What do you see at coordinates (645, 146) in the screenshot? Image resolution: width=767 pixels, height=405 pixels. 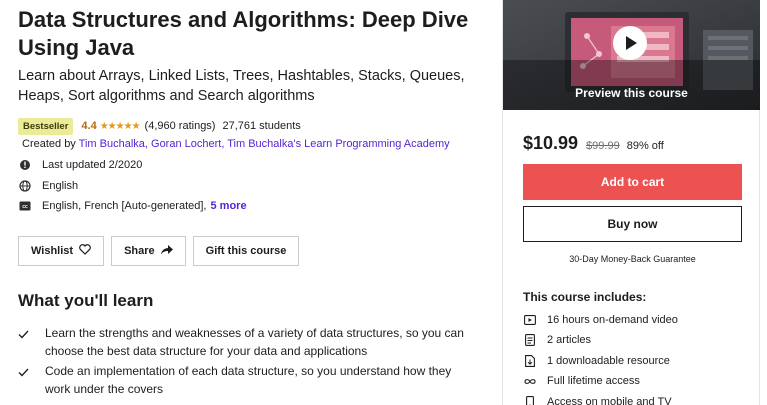 I see `discount-percent: 89% off` at bounding box center [645, 146].